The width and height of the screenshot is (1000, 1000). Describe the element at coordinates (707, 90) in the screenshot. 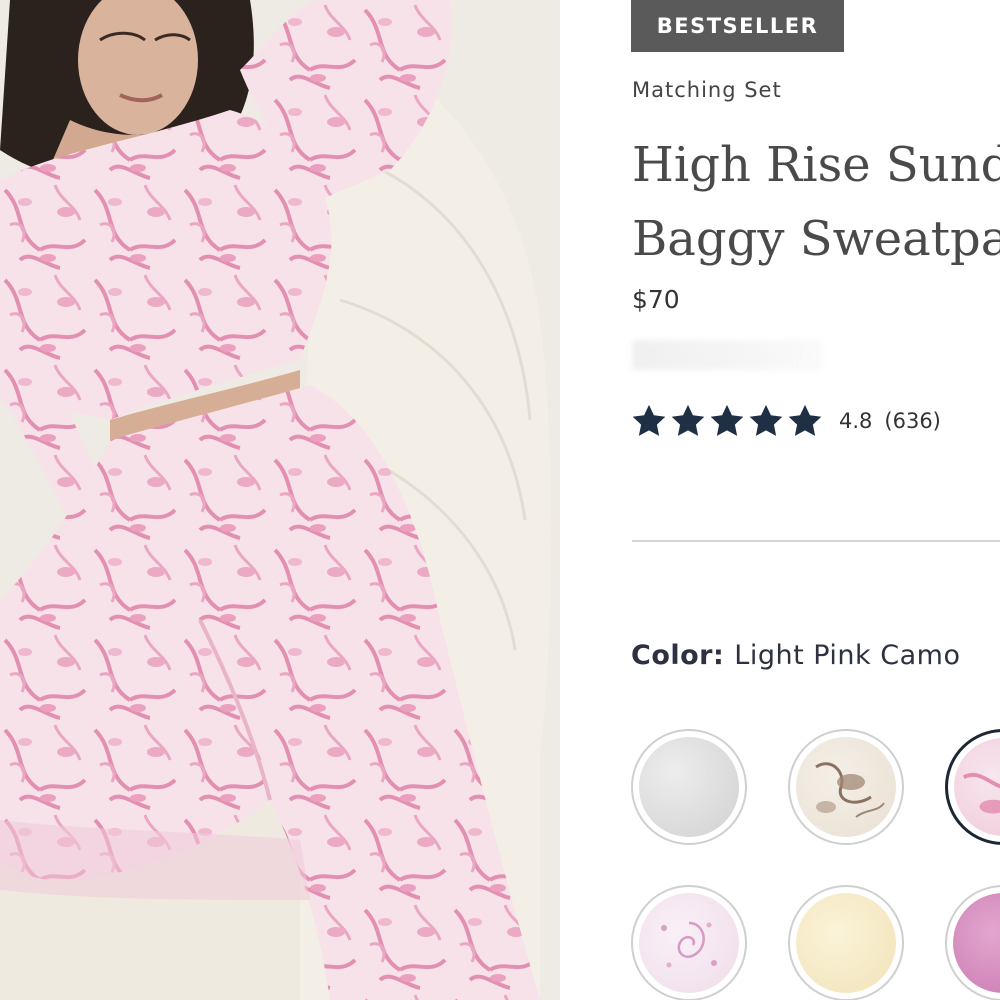

I see `collection-label: Matching Set` at that location.